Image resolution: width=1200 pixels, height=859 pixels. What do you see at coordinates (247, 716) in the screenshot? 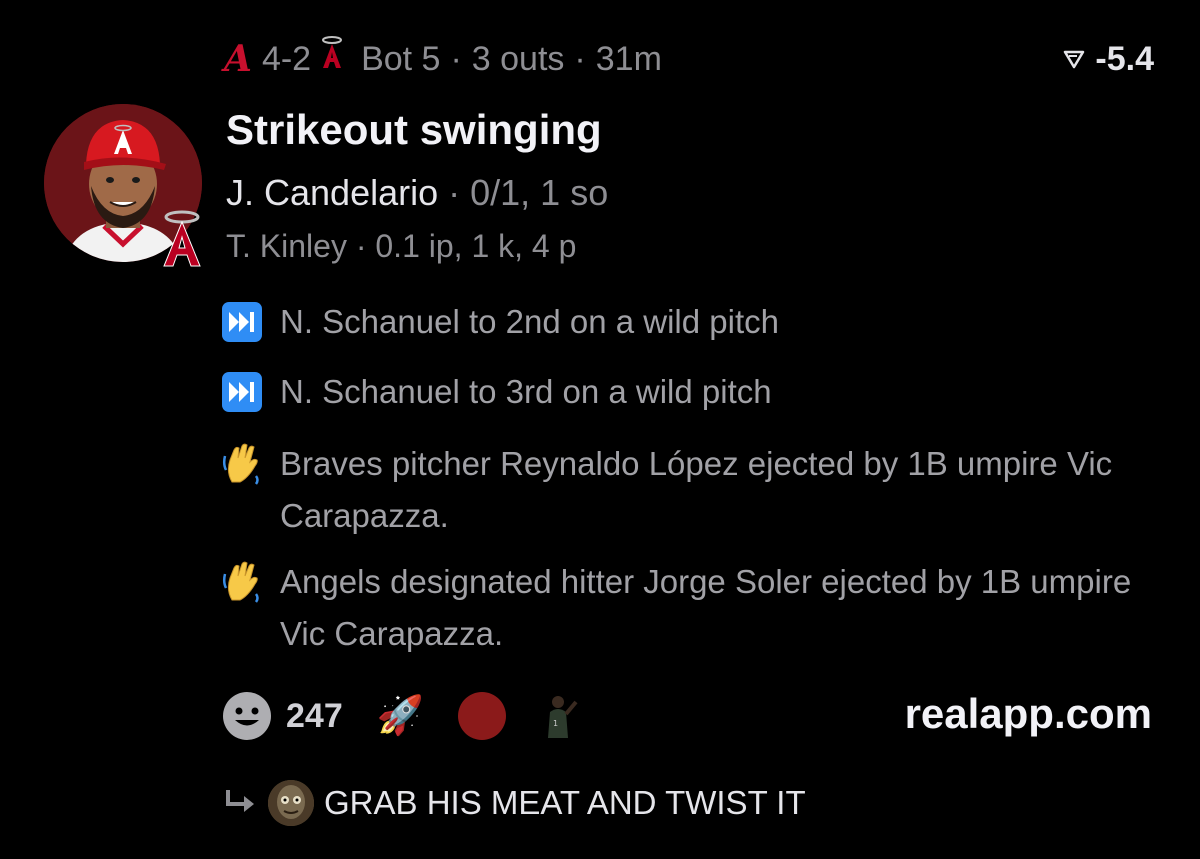
I see `add-reaction-icon` at bounding box center [247, 716].